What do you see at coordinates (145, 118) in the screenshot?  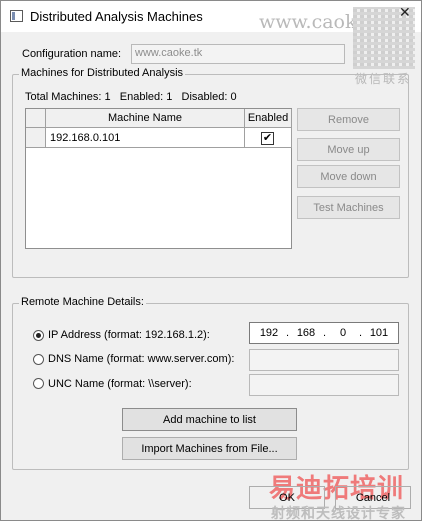 I see `column-header-machine-name: Machine Name` at bounding box center [145, 118].